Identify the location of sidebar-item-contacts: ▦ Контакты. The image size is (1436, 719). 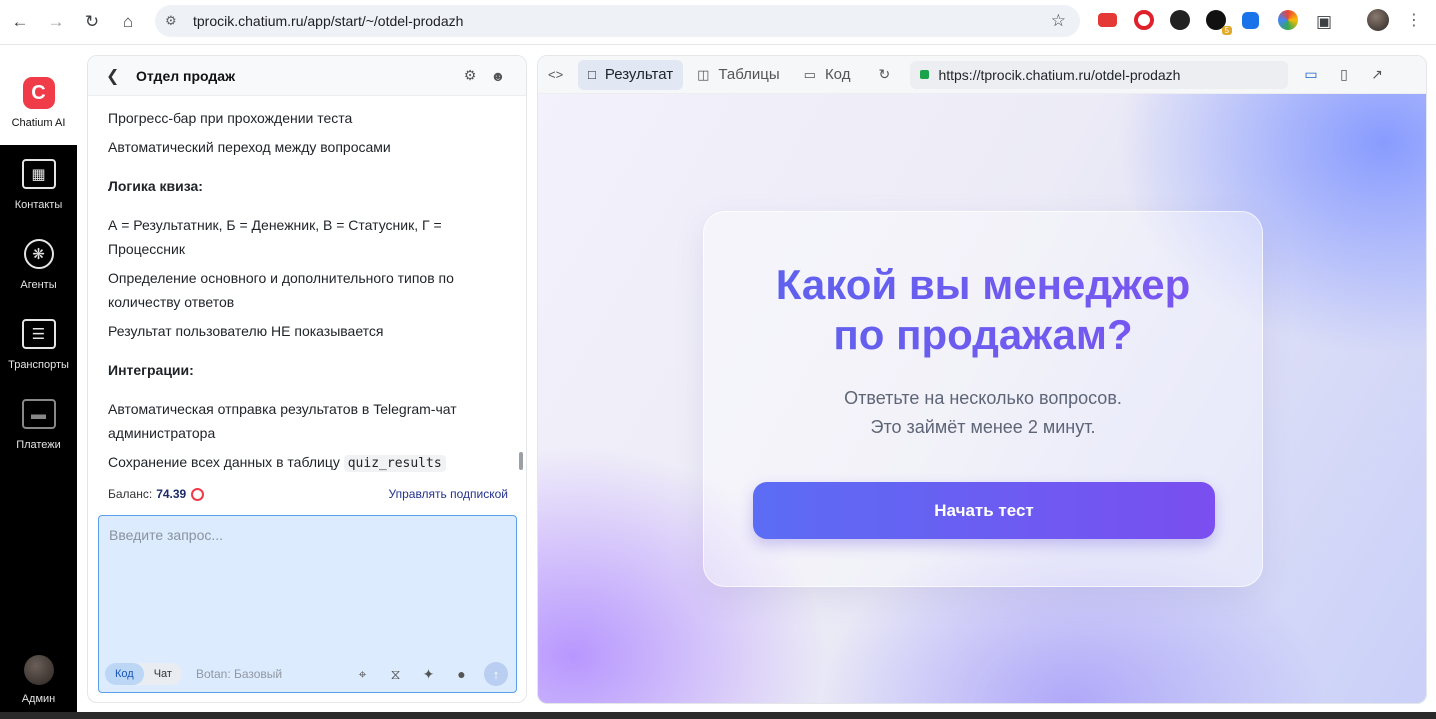
(38, 185).